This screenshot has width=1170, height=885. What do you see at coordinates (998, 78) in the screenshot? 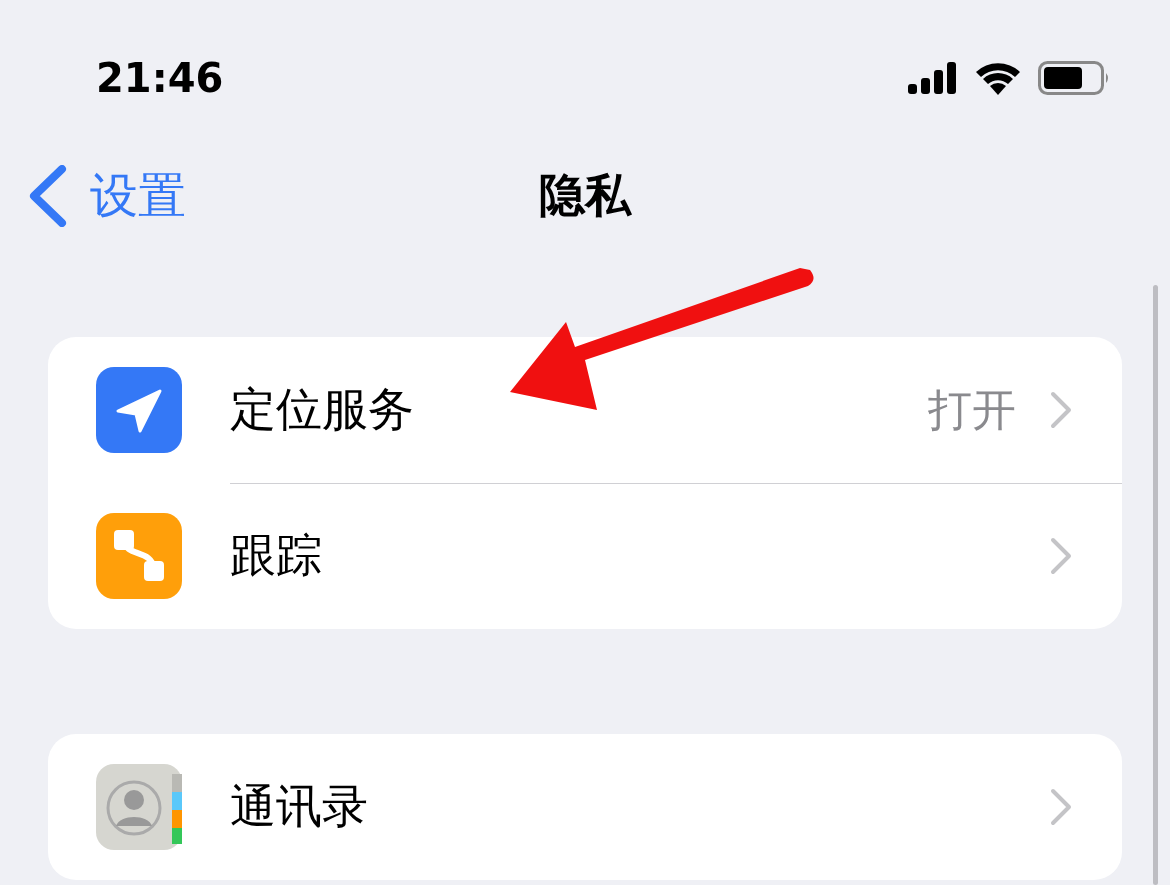
I see `wifi-icon` at bounding box center [998, 78].